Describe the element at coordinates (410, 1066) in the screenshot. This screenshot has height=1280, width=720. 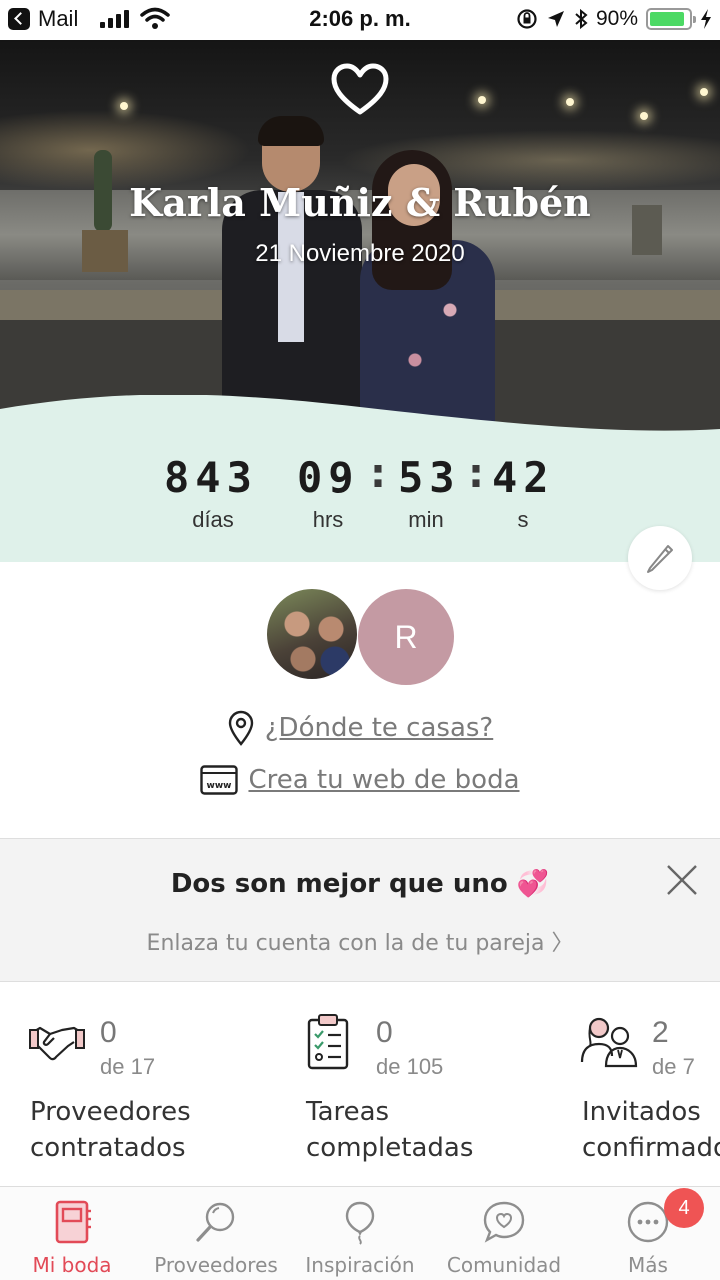
I see `stat-tasks-total: de 105` at that location.